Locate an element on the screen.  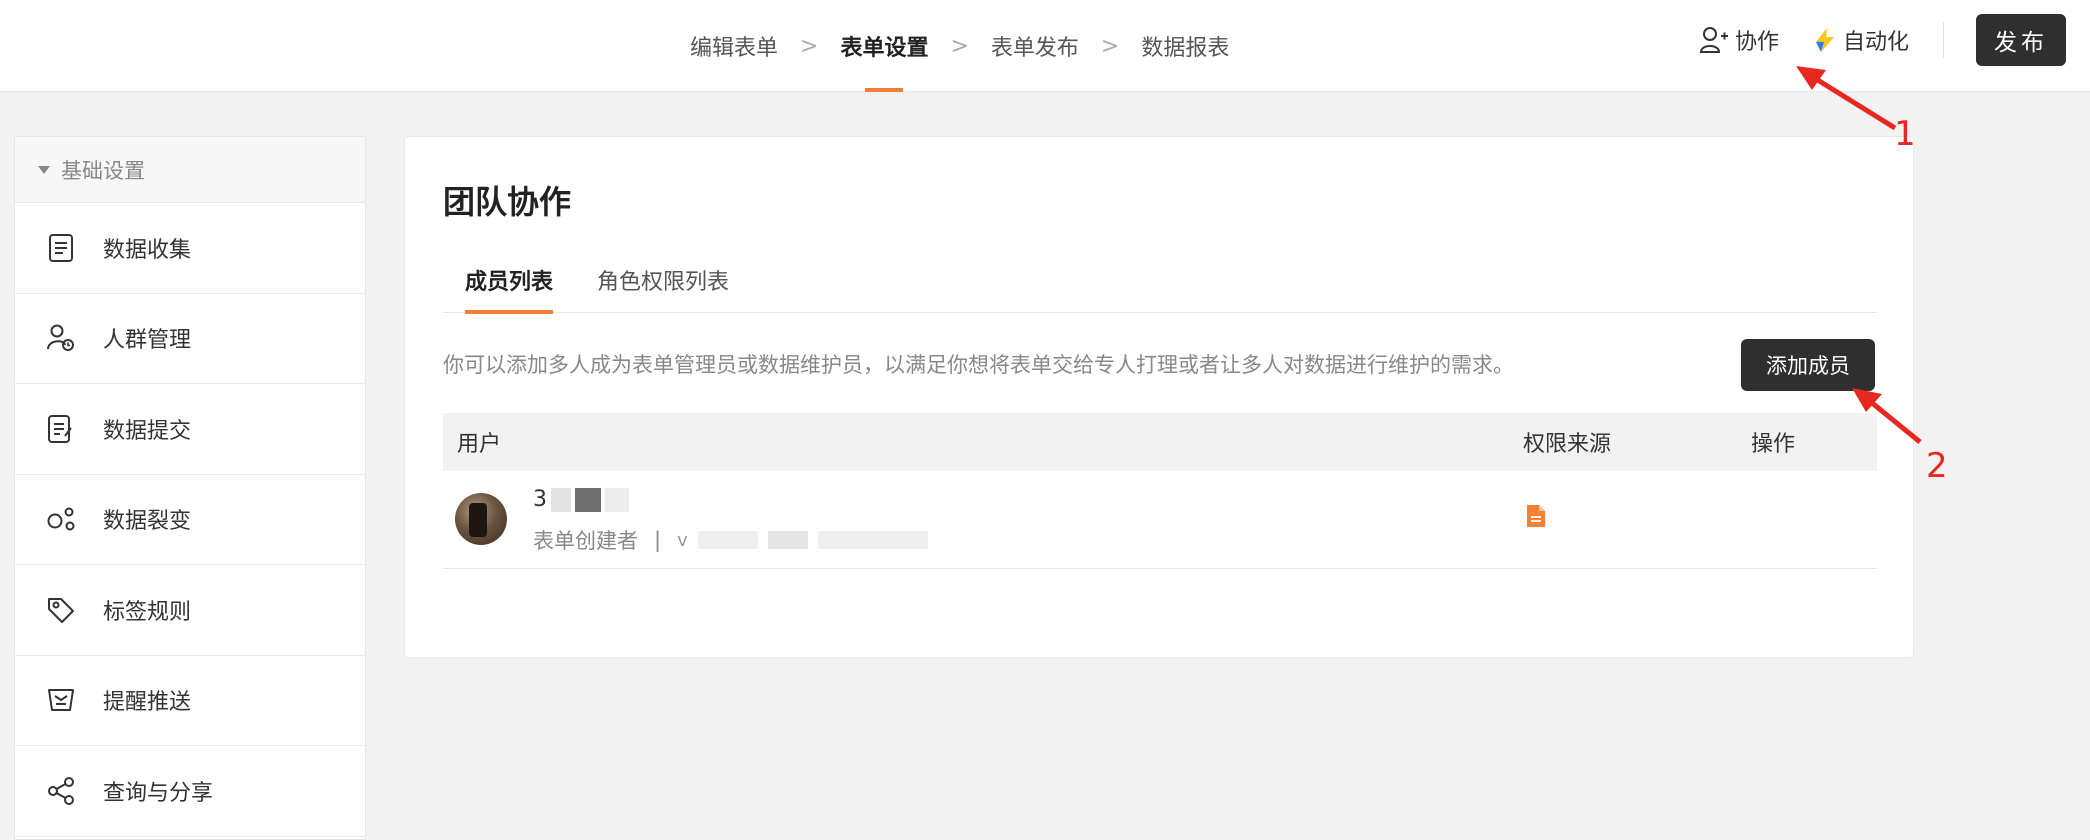
member-role-label: 表单创建者 is located at coordinates (585, 541).